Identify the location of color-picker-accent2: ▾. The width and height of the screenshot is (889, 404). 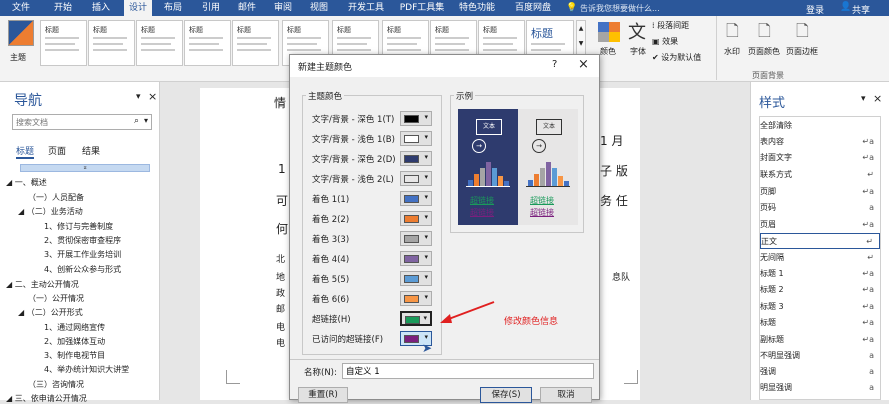
(416, 218).